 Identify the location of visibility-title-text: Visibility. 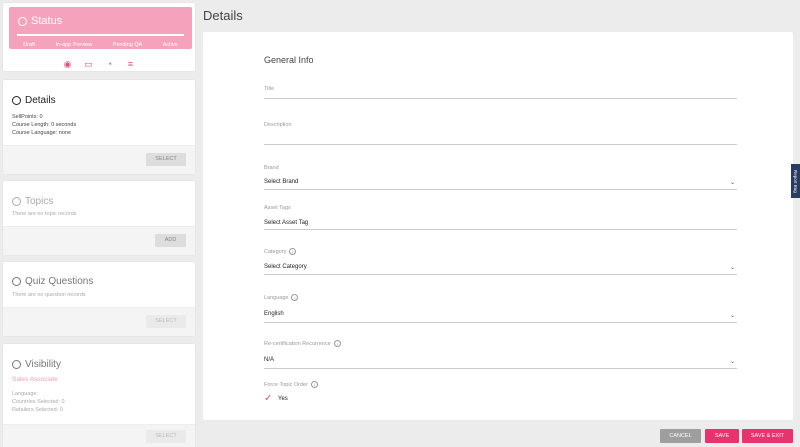
(43, 364).